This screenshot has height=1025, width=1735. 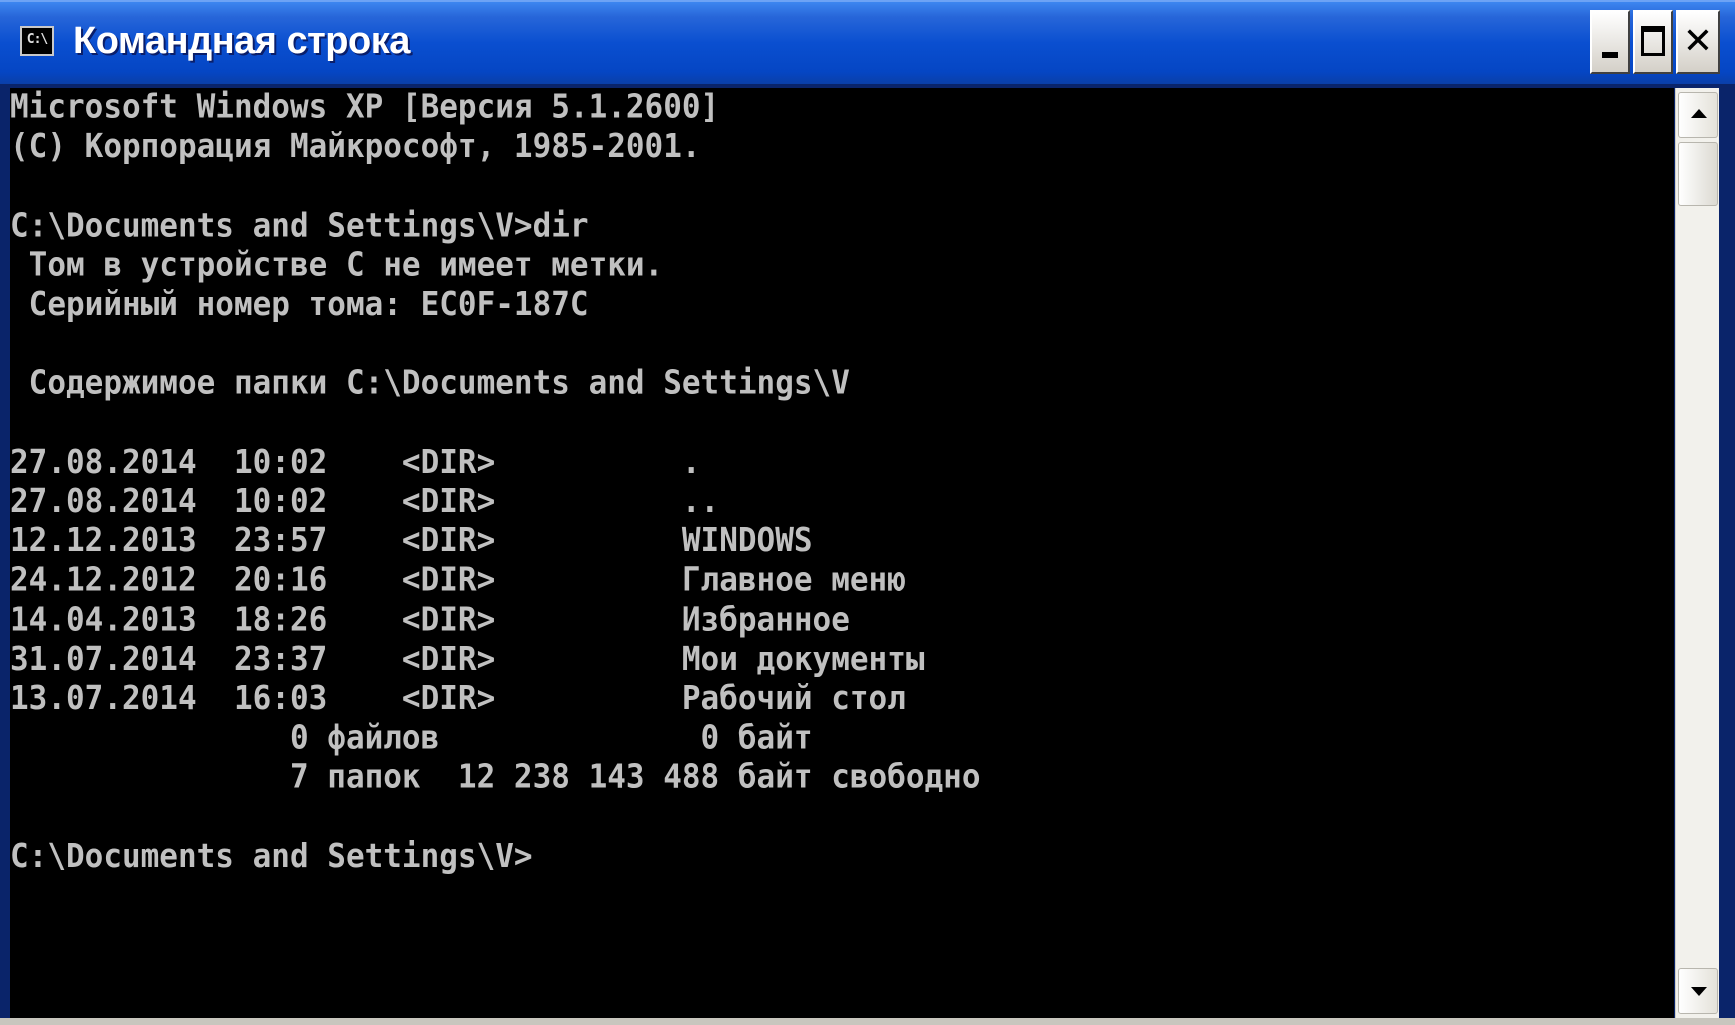 I want to click on cmd-icon: C:\, so click(x=37, y=41).